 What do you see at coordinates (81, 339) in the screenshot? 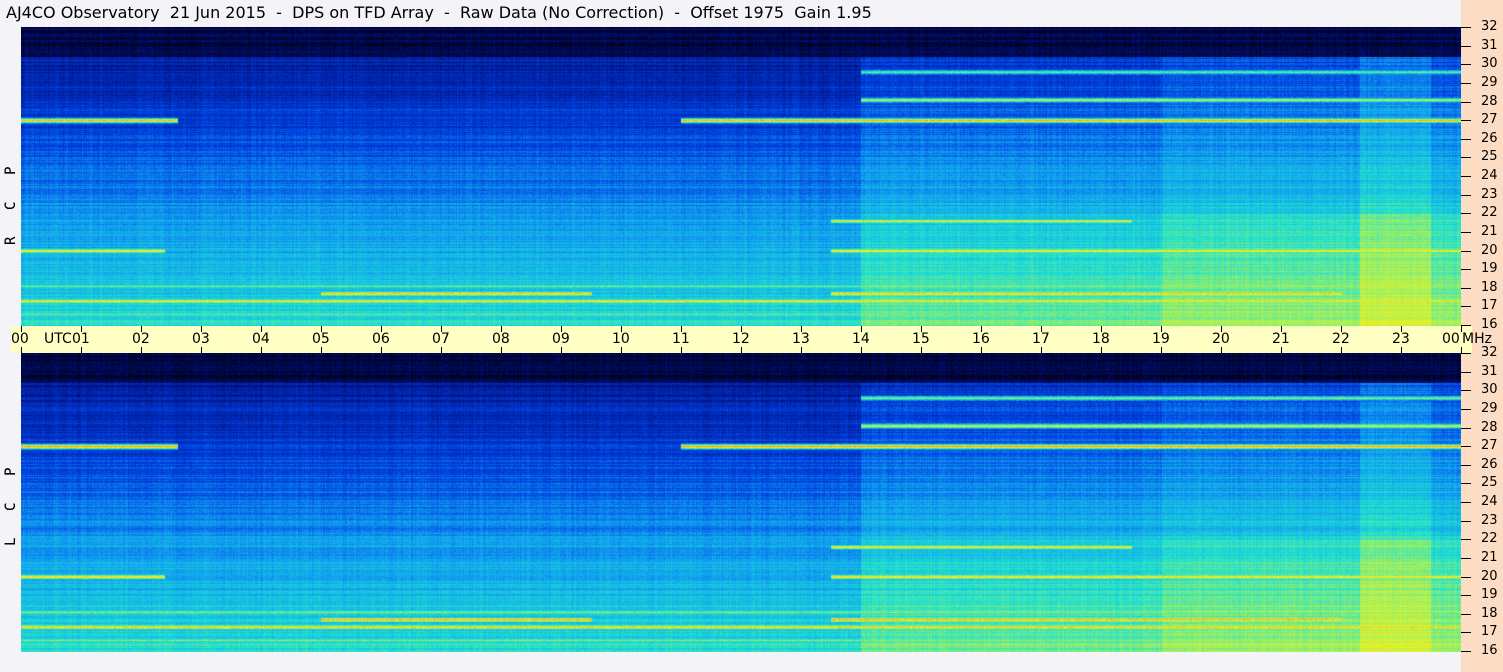
I see `time-tick-label: 01` at bounding box center [81, 339].